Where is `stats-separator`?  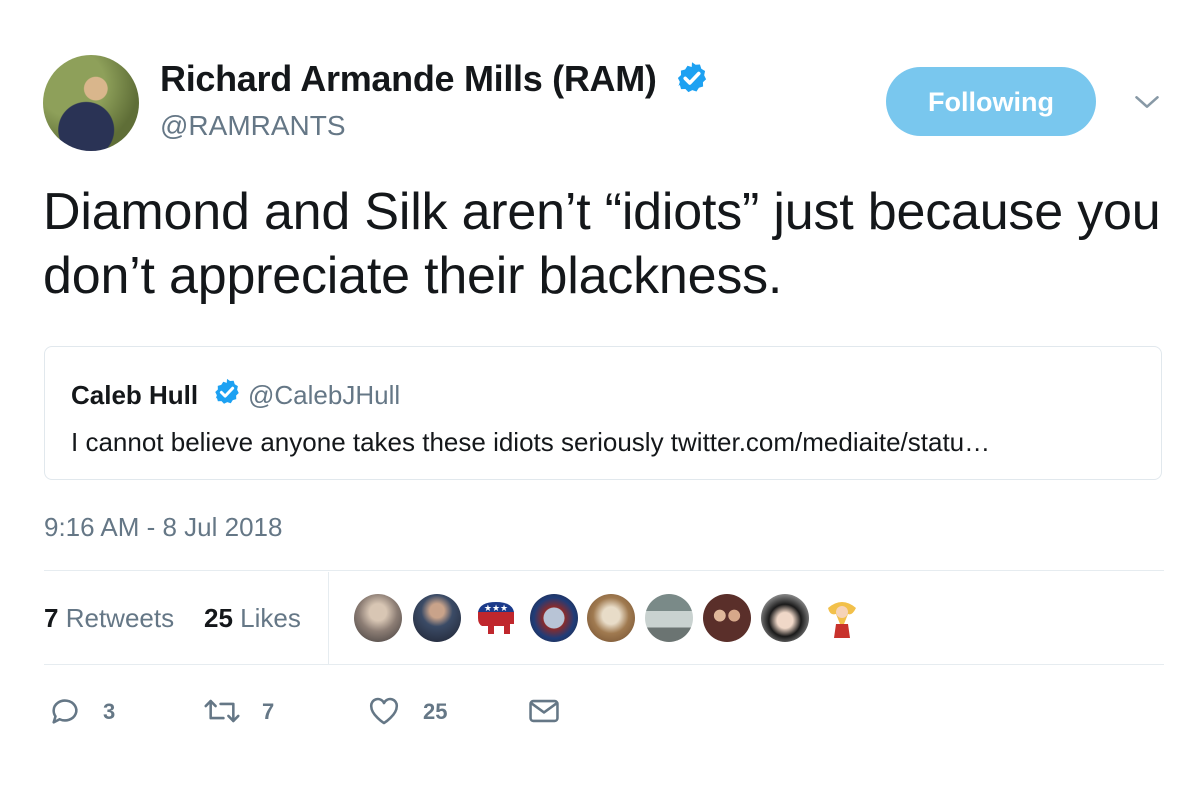 stats-separator is located at coordinates (328, 618).